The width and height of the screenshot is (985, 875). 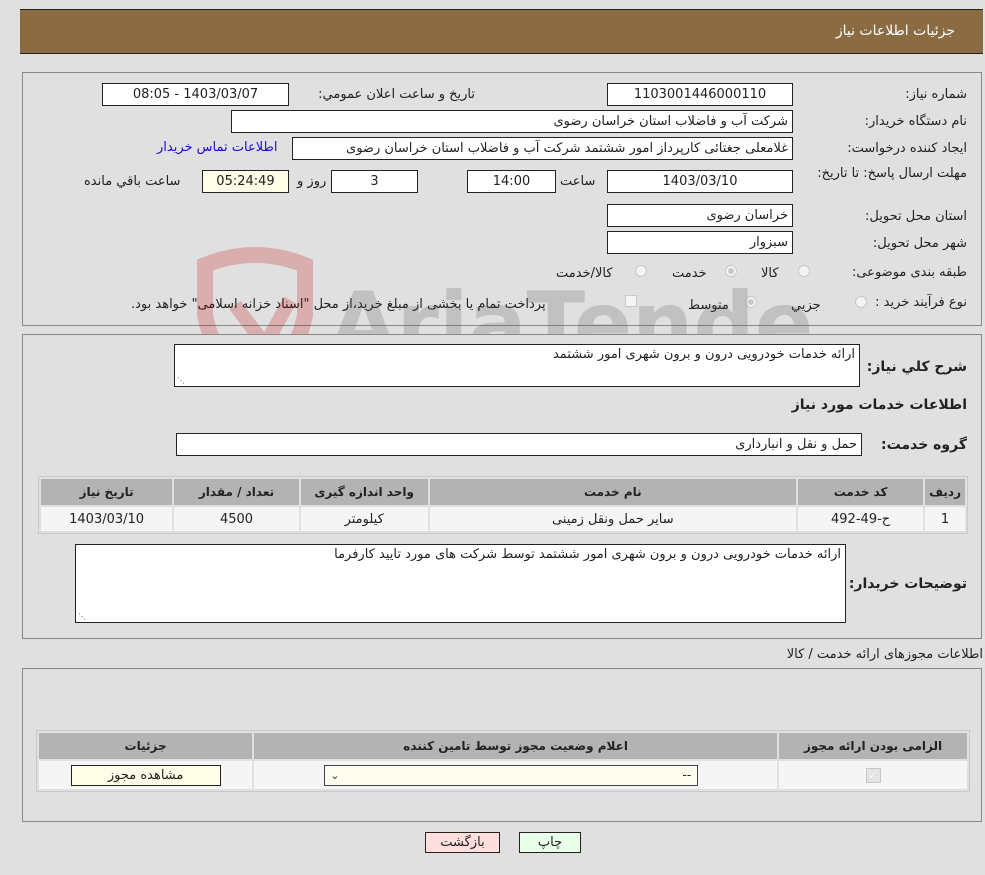 What do you see at coordinates (700, 181) in the screenshot?
I see `deadline-date-field: 1403/03/10` at bounding box center [700, 181].